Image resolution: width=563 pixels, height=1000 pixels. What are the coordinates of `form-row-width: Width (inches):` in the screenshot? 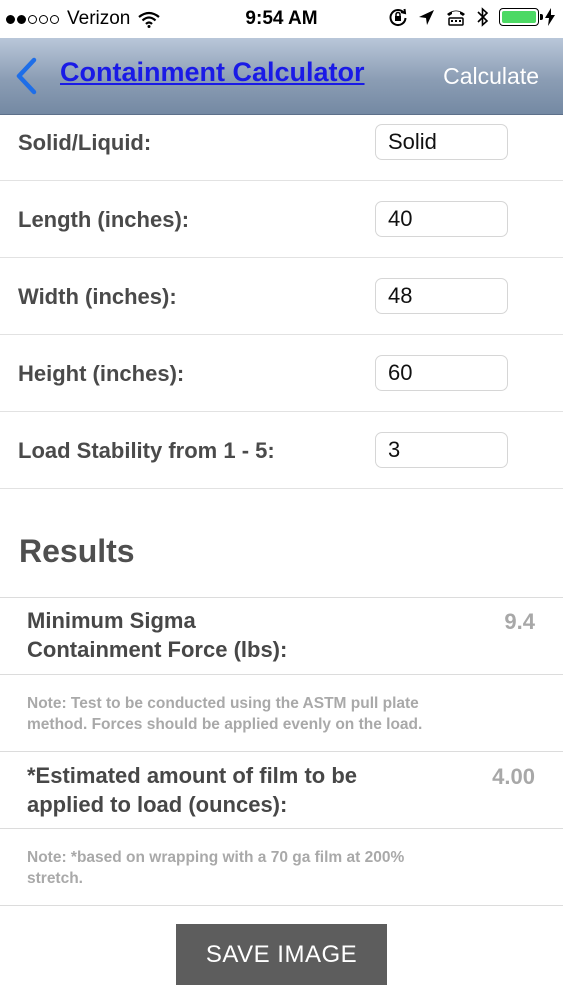 It's located at (281, 296).